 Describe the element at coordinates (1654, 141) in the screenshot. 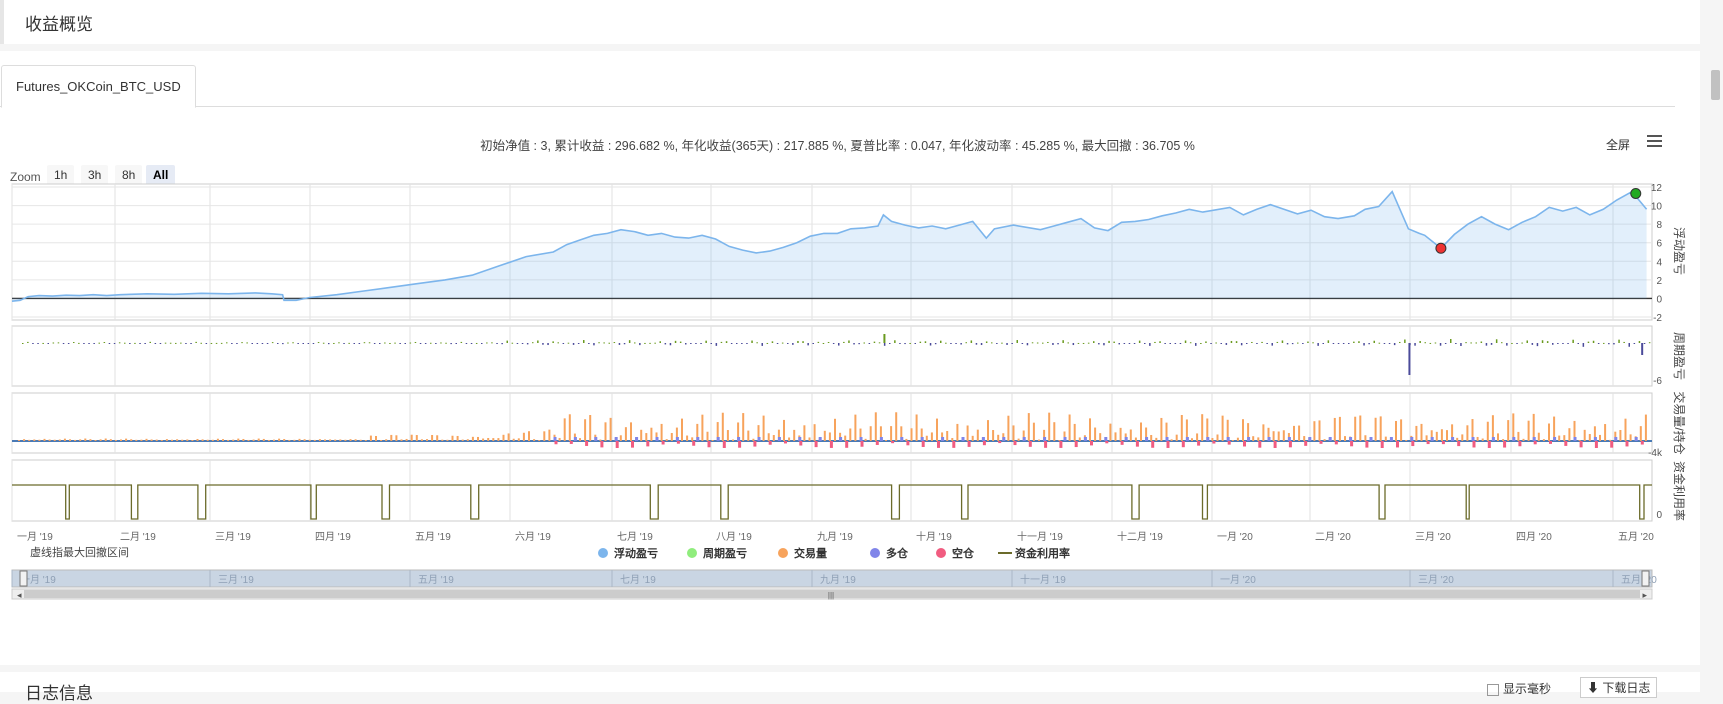

I see `hamburger-menu-icon` at that location.